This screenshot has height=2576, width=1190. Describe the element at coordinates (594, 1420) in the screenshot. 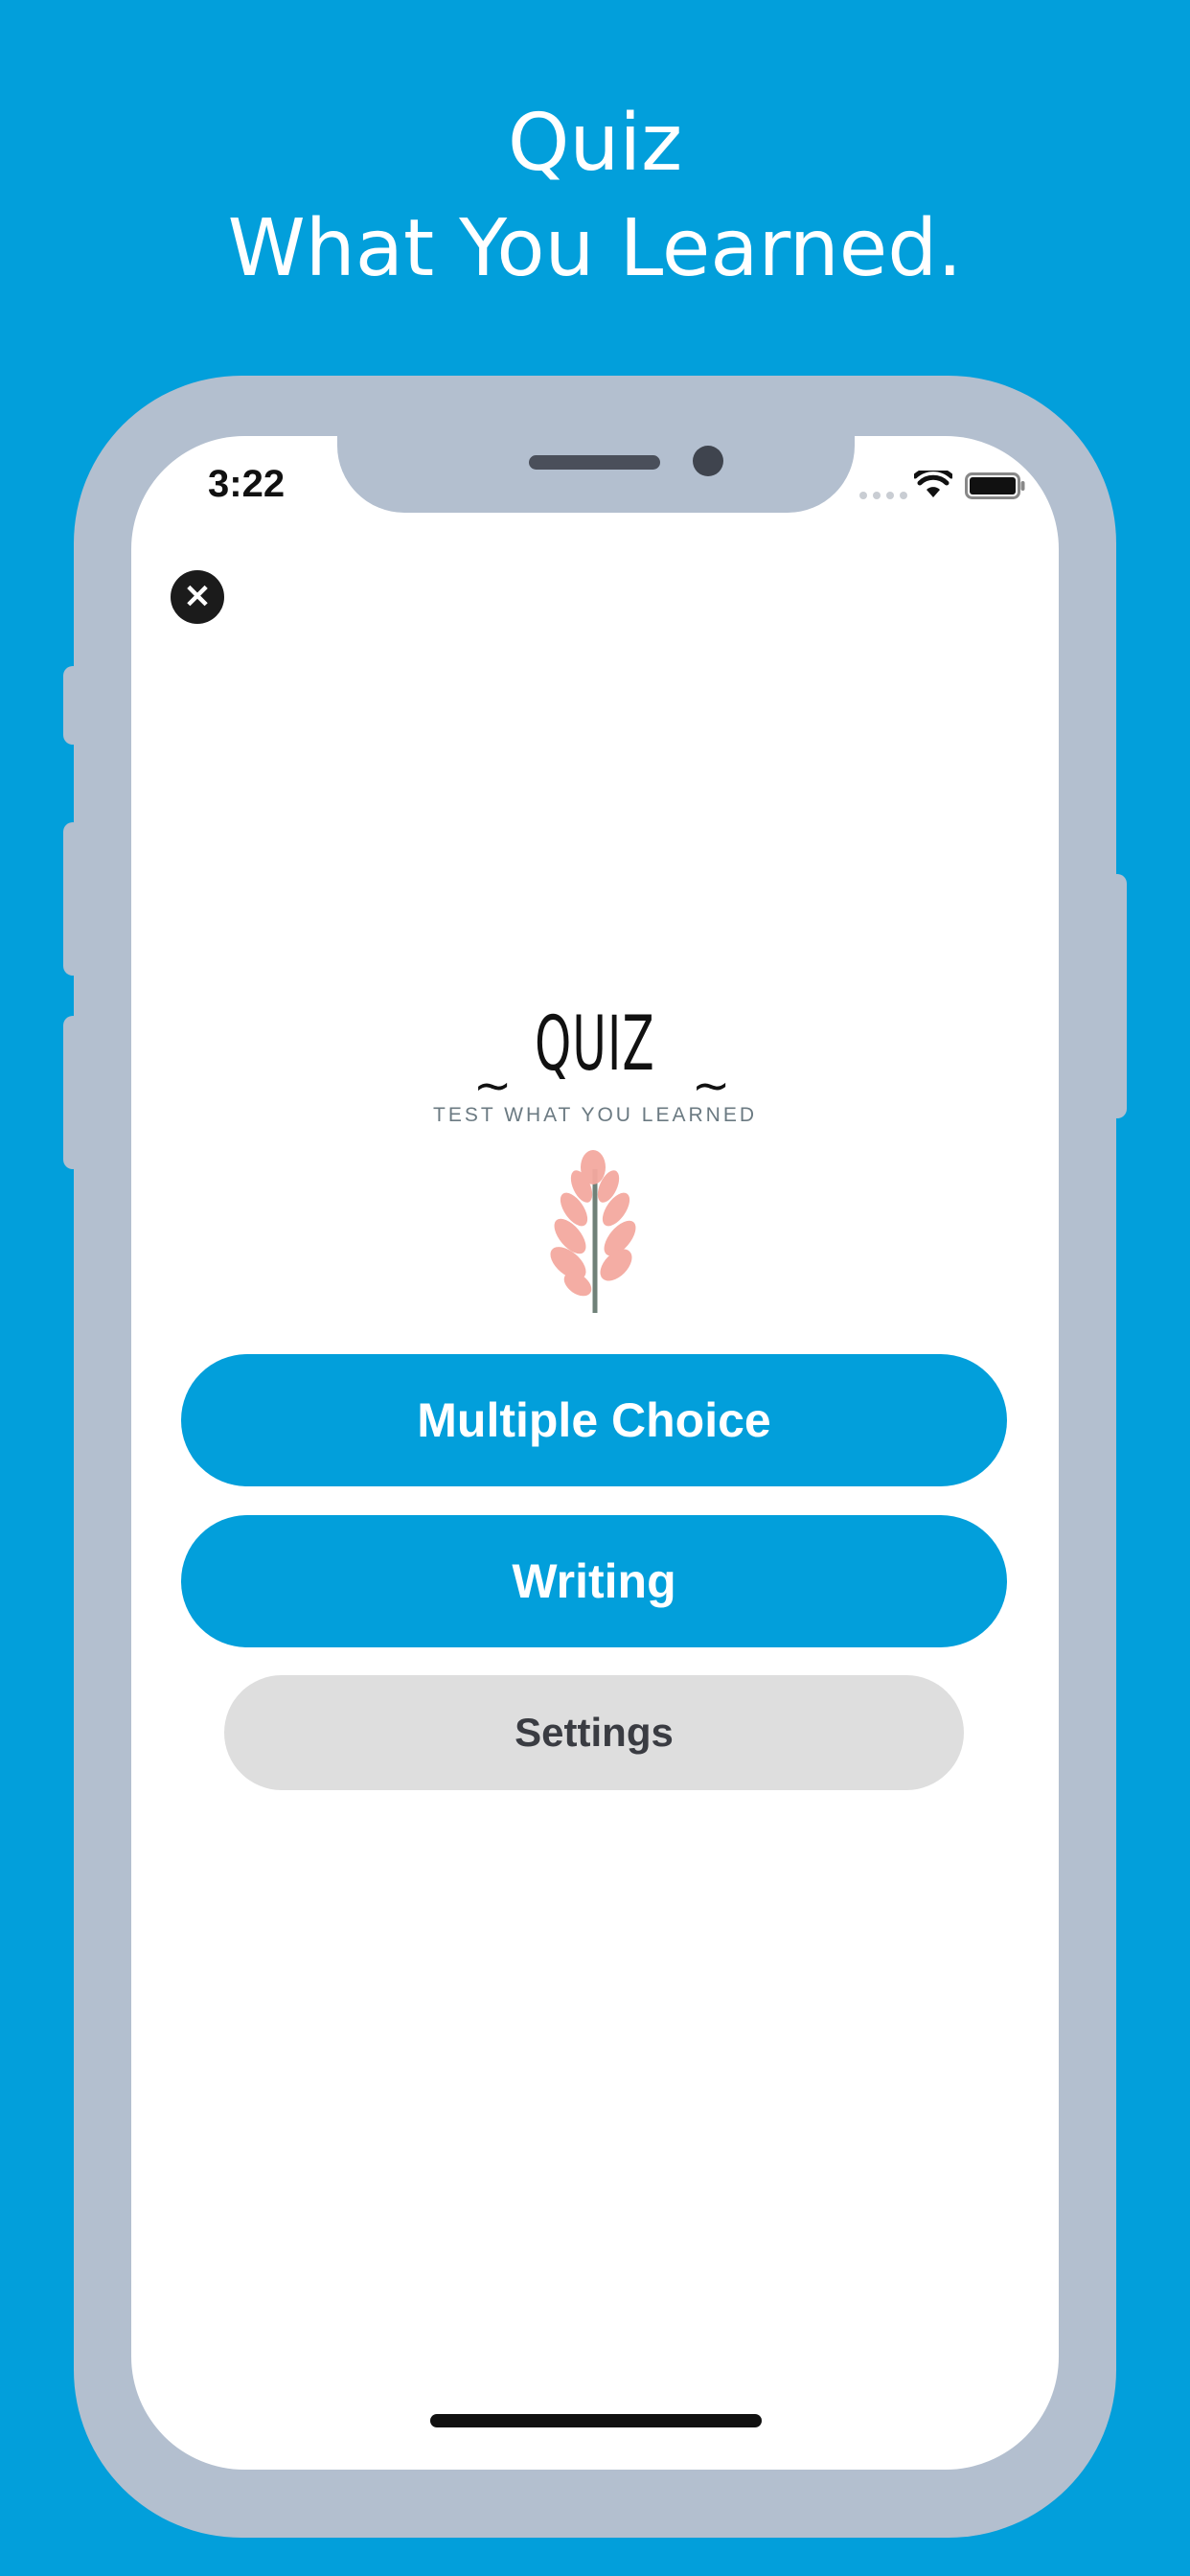

I see `multiple-choice-button: Multiple Choice` at that location.